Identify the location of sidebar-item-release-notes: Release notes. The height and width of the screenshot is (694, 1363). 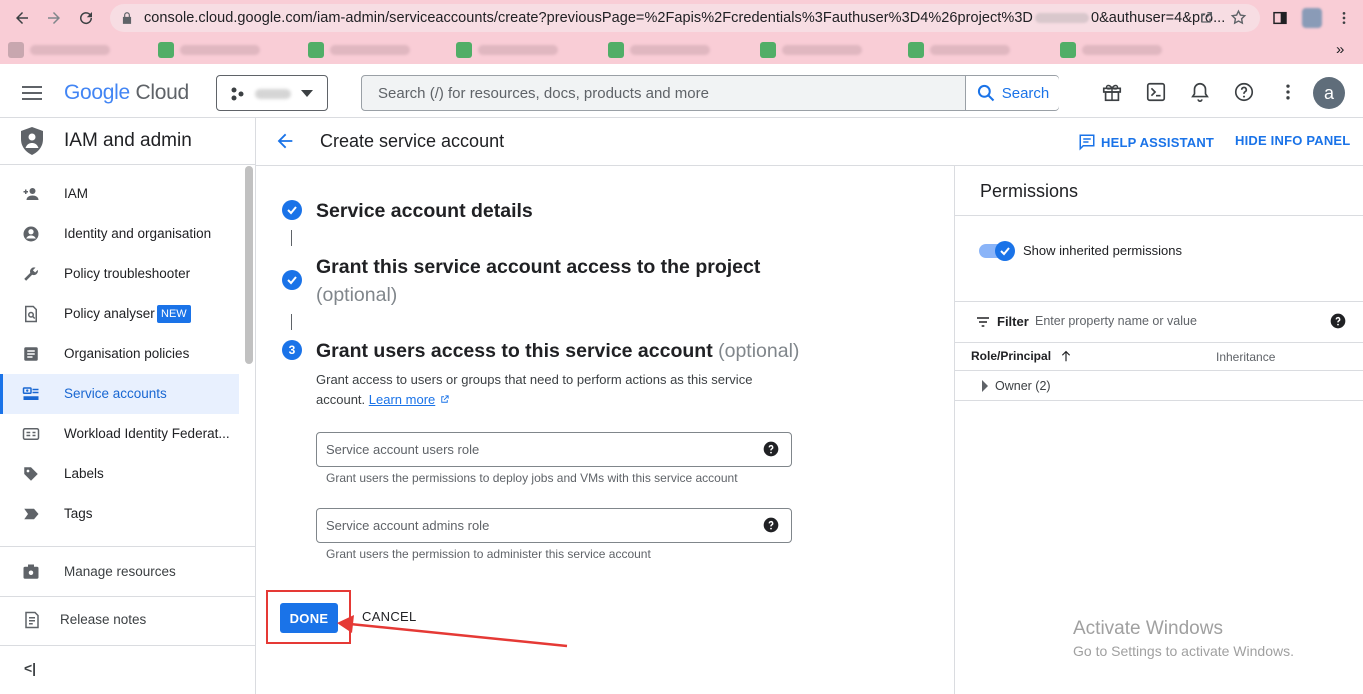
(119, 620).